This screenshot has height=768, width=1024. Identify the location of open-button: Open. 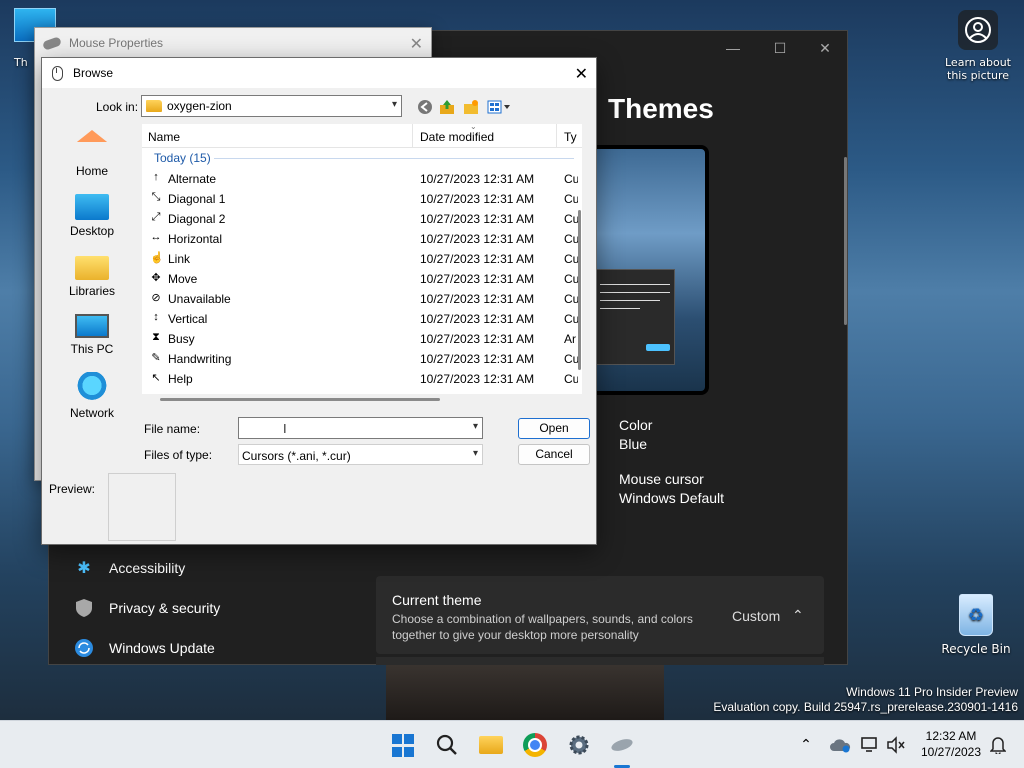
(554, 428).